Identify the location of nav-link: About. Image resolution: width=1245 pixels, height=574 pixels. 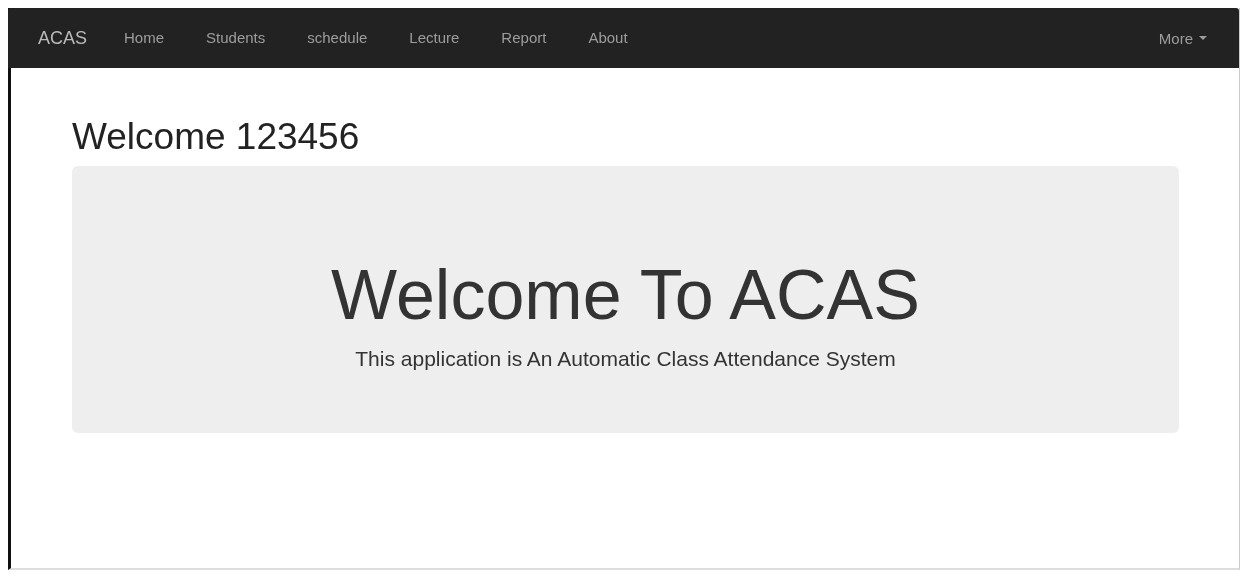
(608, 38).